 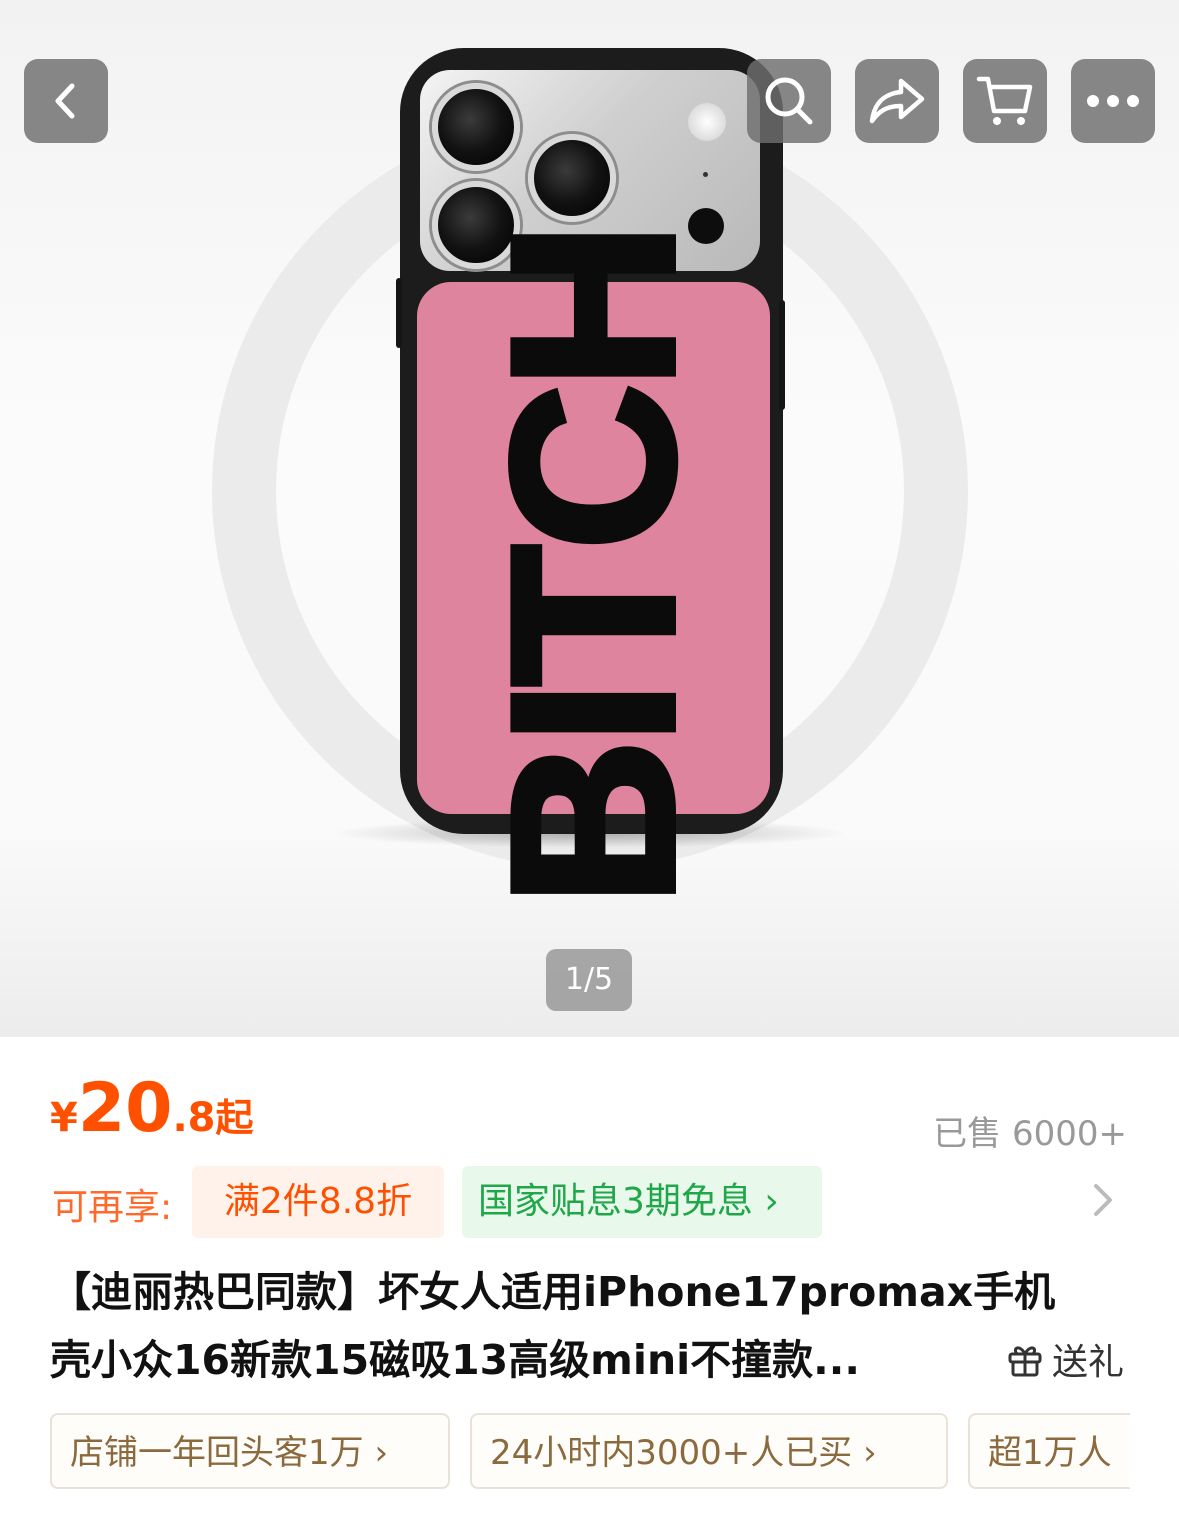 What do you see at coordinates (1030, 1134) in the screenshot?
I see `sold-count: 已售 6000+` at bounding box center [1030, 1134].